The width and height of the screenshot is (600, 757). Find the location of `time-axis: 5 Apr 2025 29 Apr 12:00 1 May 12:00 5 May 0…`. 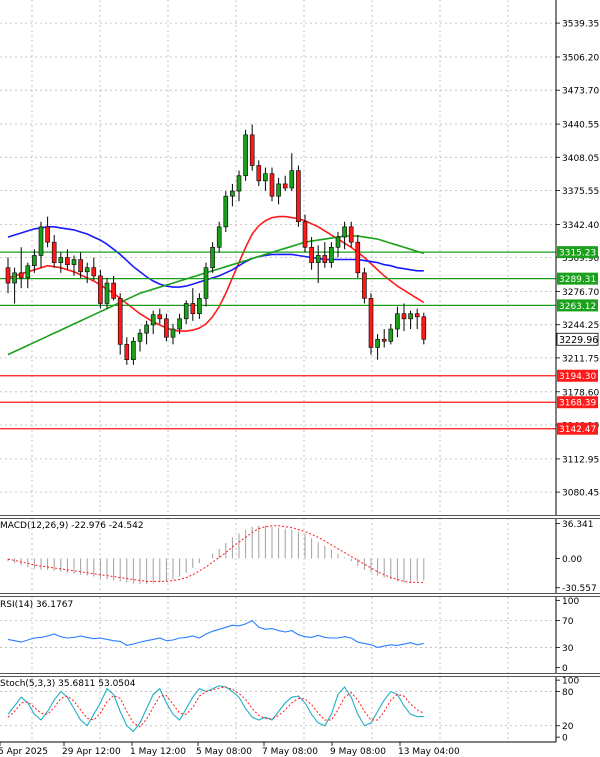

time-axis: 5 Apr 2025 29 Apr 12:00 1 May 12:00 5 May 0… is located at coordinates (230, 749).